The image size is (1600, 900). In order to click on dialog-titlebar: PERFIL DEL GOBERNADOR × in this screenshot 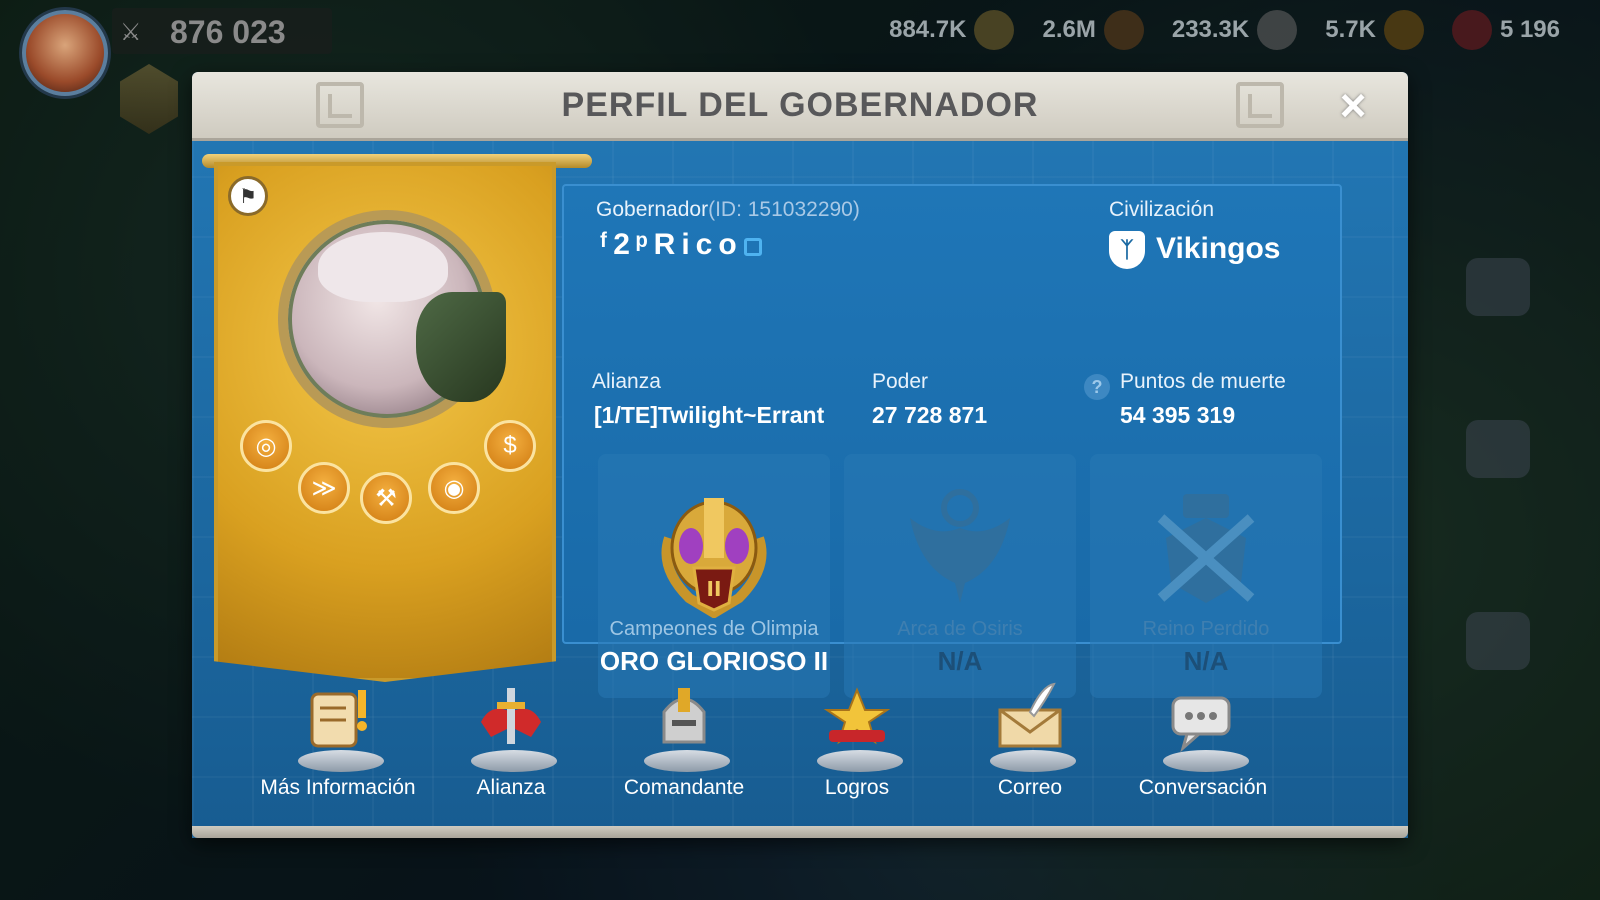, I will do `click(800, 106)`.